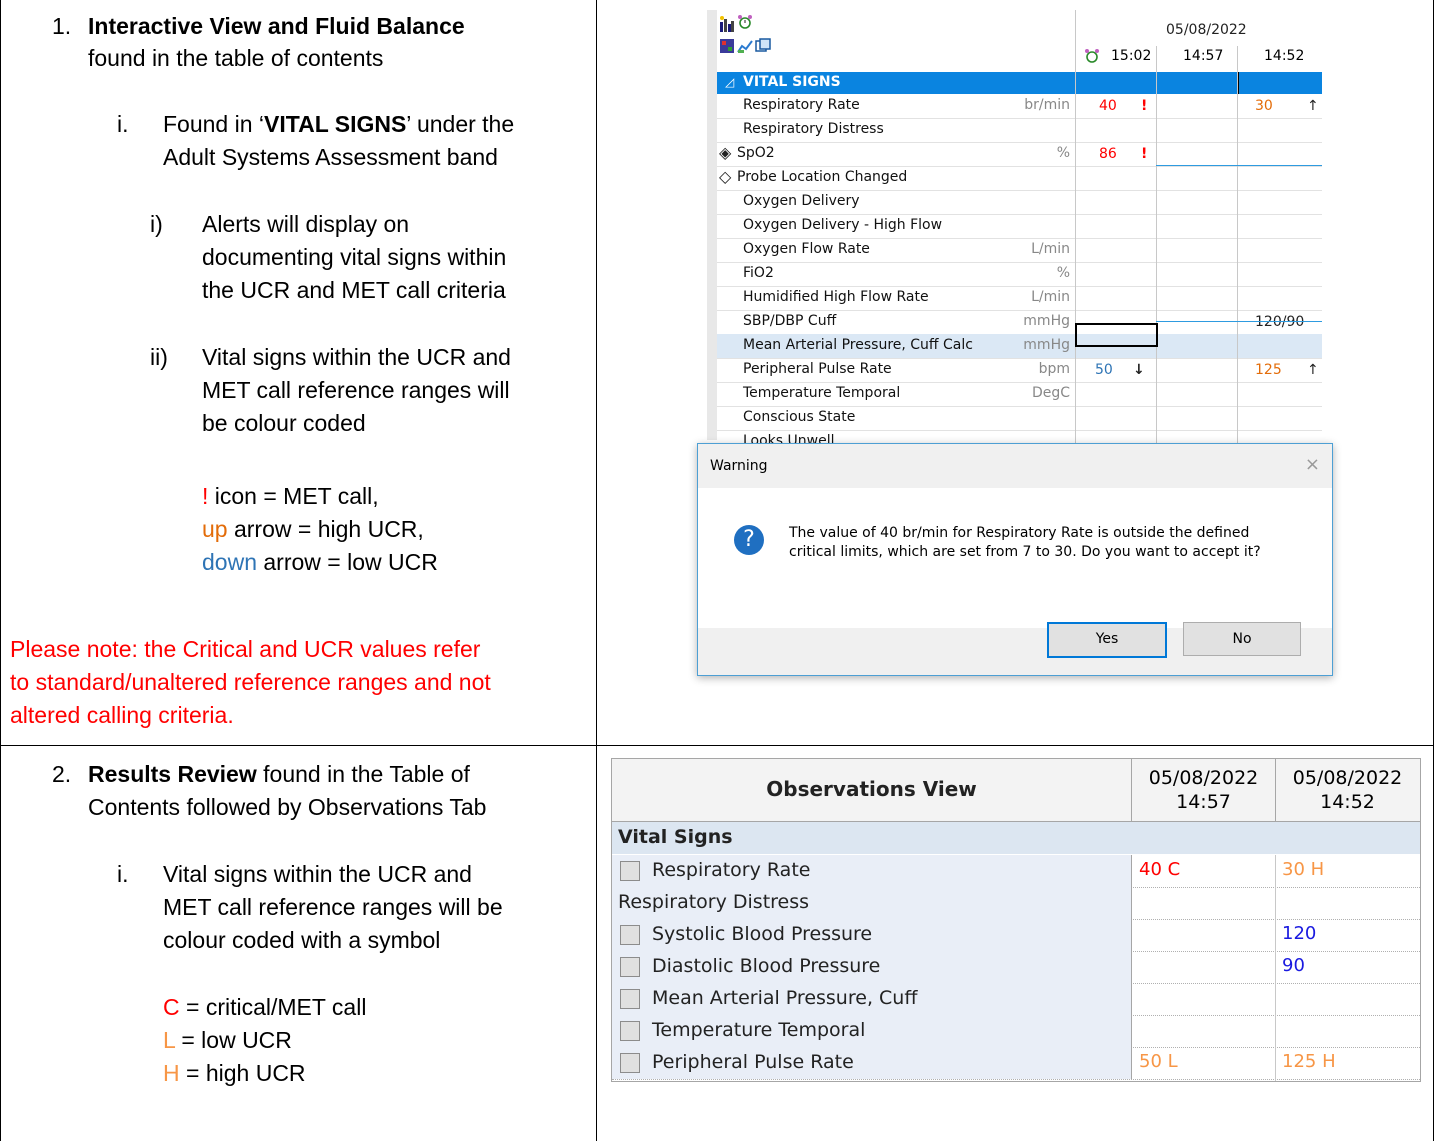  Describe the element at coordinates (236, 58) in the screenshot. I see `section1-title-suffix: found in the table of contents` at that location.